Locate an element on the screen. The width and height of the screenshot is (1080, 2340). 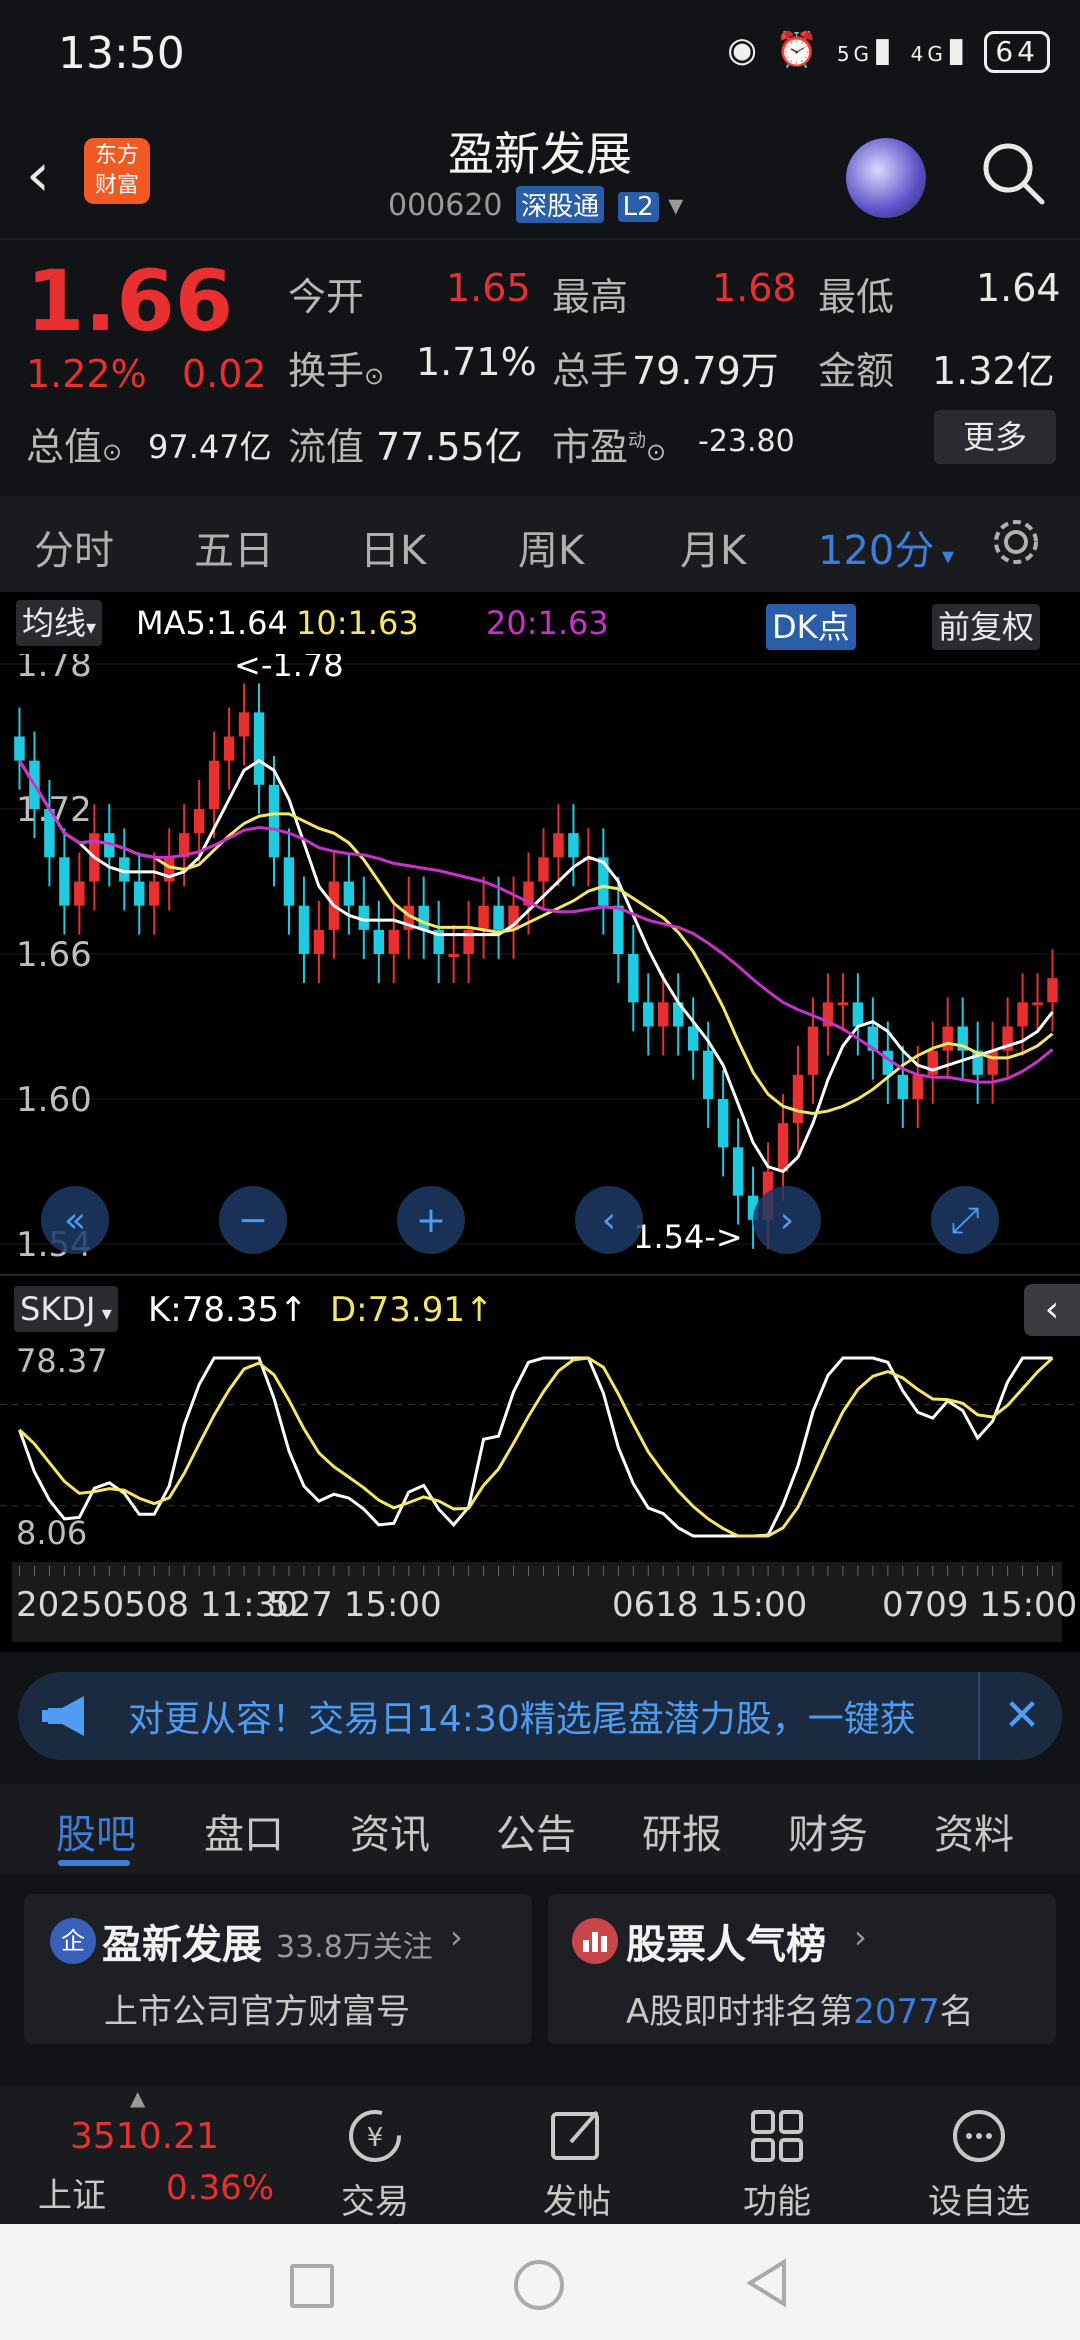
tab-monthly-k: 月K is located at coordinates (713, 547).